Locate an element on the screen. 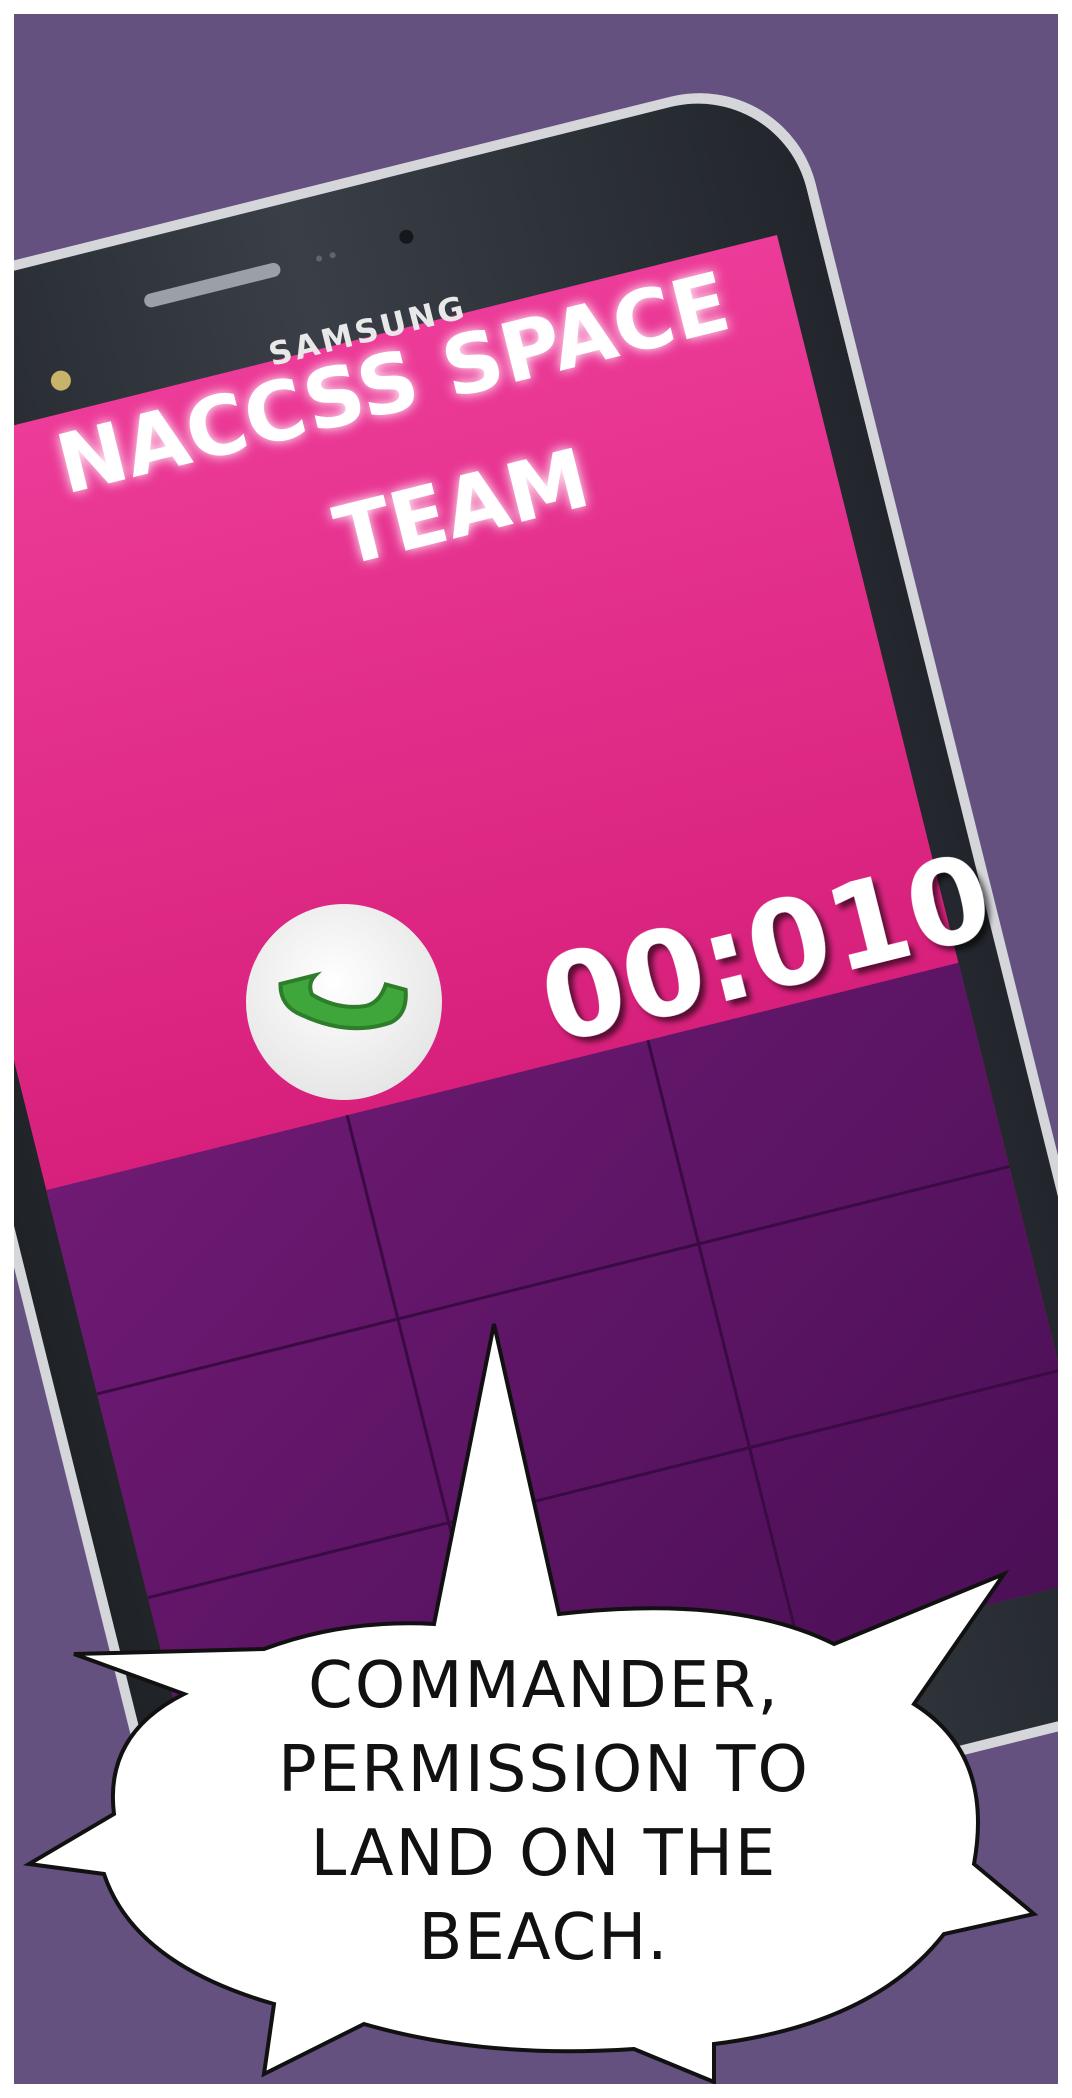  speech-line-3: LAND ON THE is located at coordinates (544, 1854).